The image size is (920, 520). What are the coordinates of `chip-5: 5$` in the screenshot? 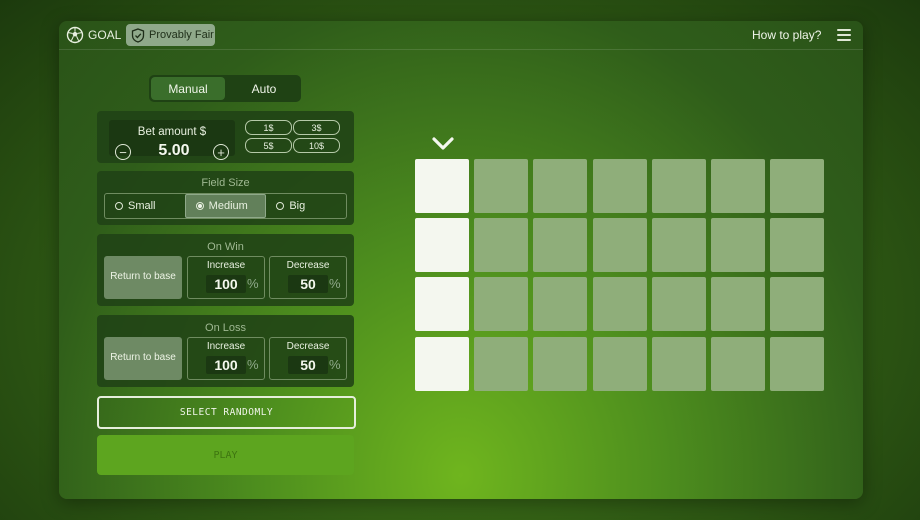 It's located at (268, 145).